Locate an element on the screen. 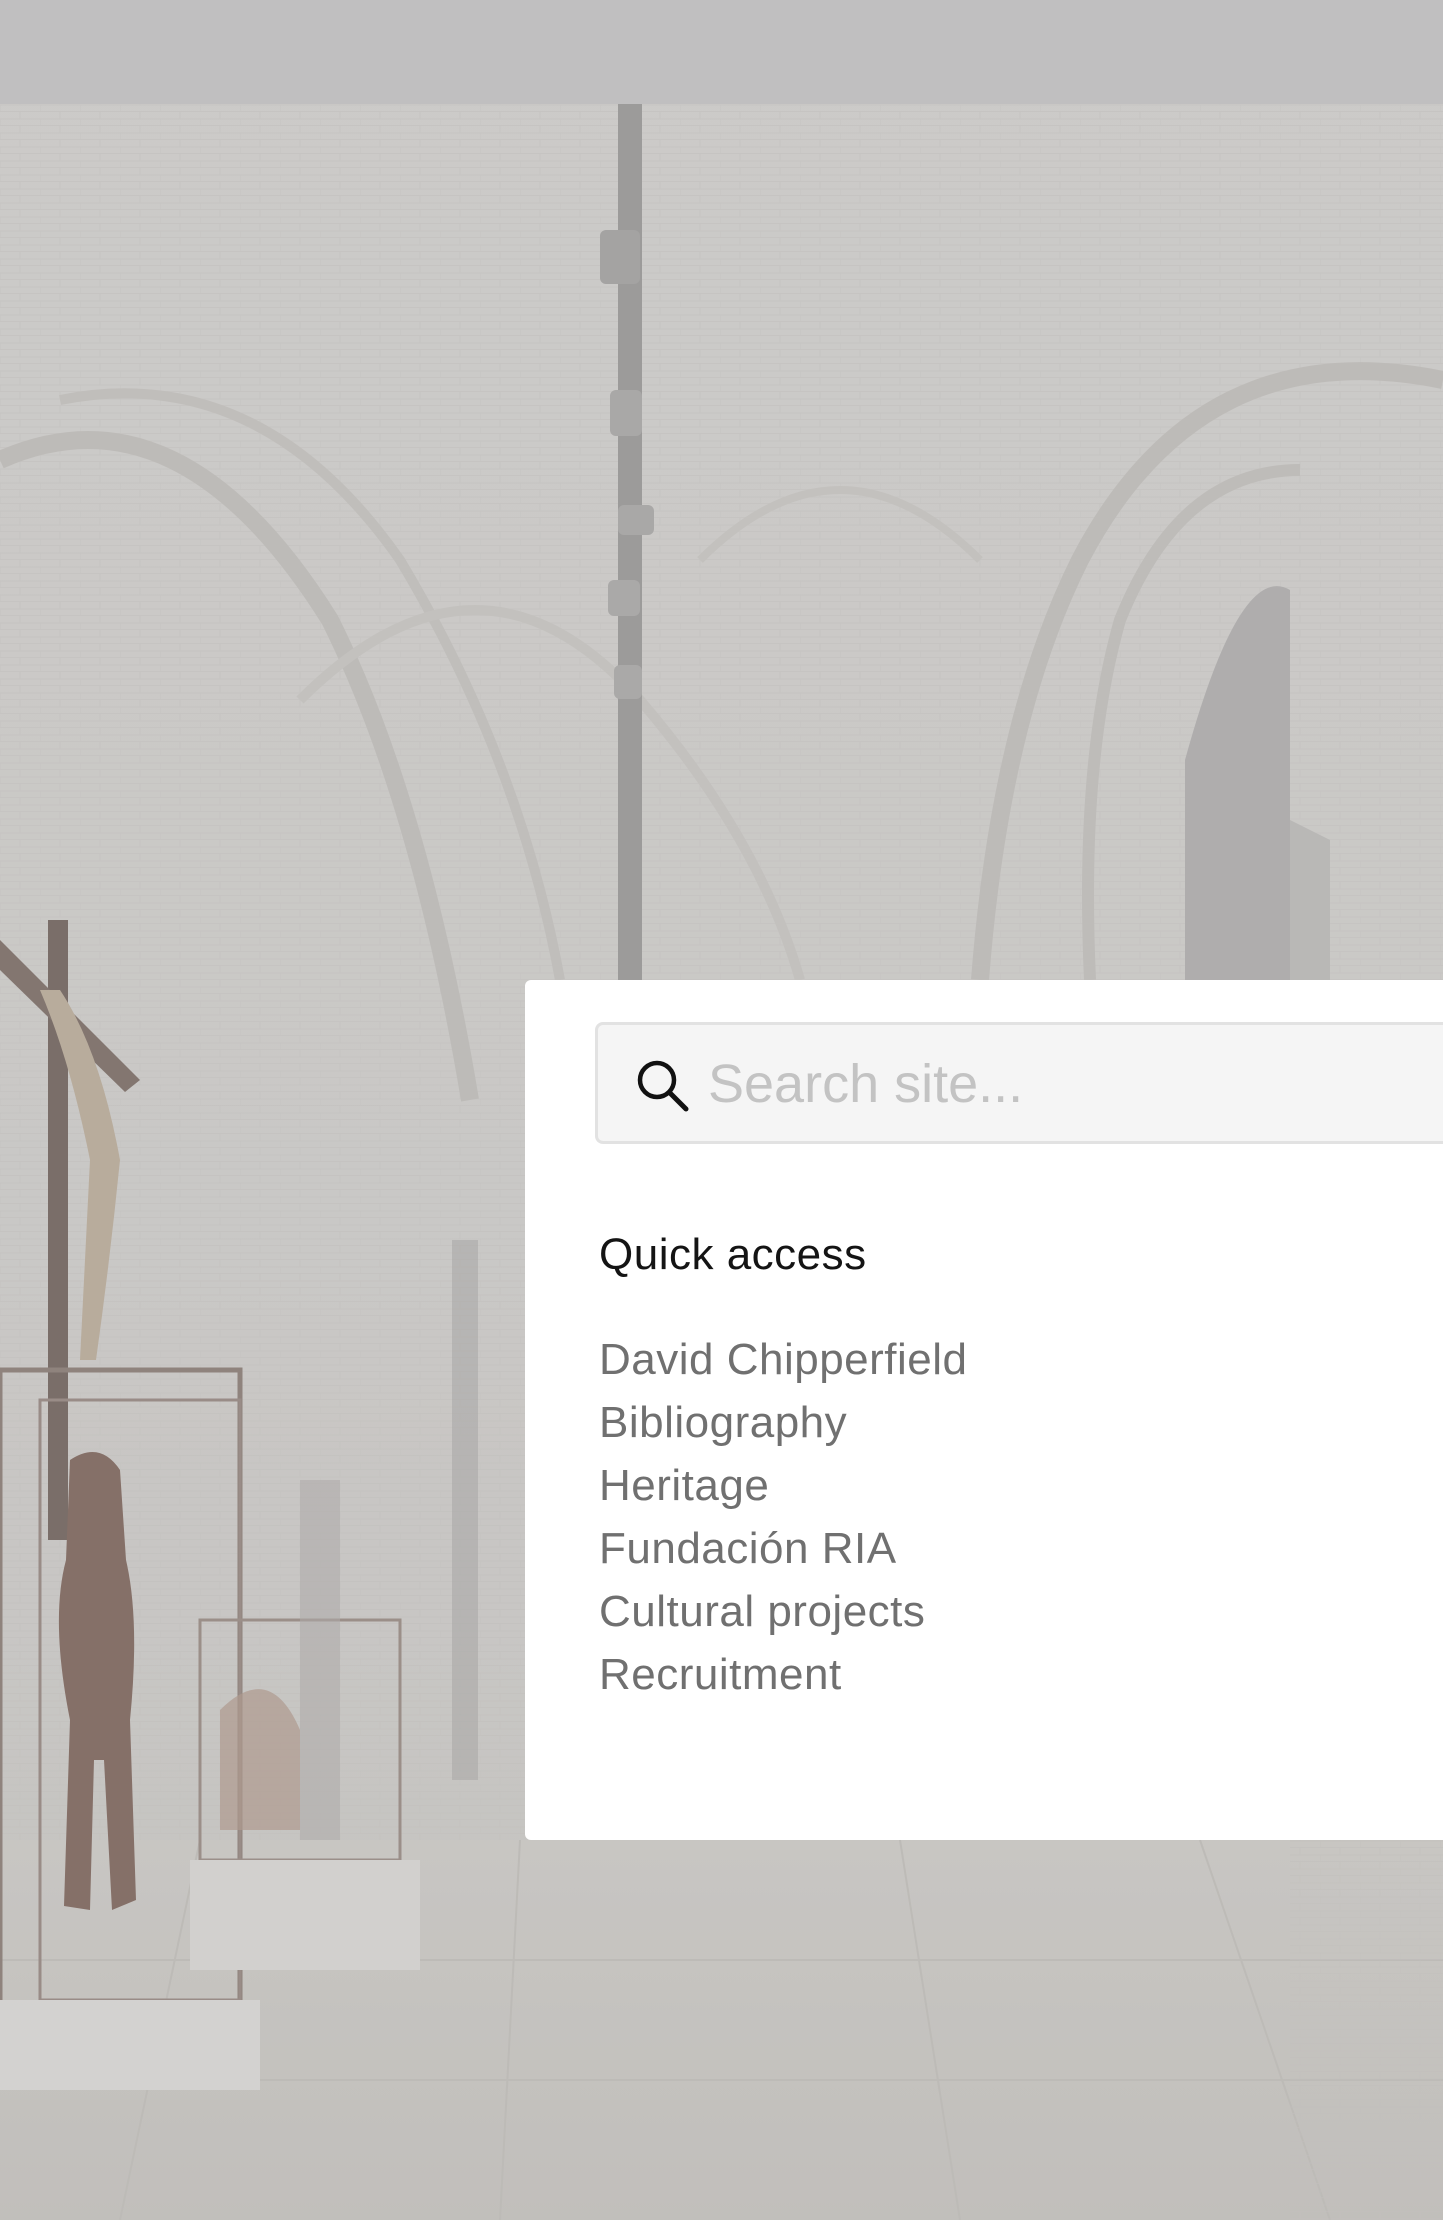 Image resolution: width=1443 pixels, height=2220 pixels. quick-access-heading: Quick access is located at coordinates (733, 1254).